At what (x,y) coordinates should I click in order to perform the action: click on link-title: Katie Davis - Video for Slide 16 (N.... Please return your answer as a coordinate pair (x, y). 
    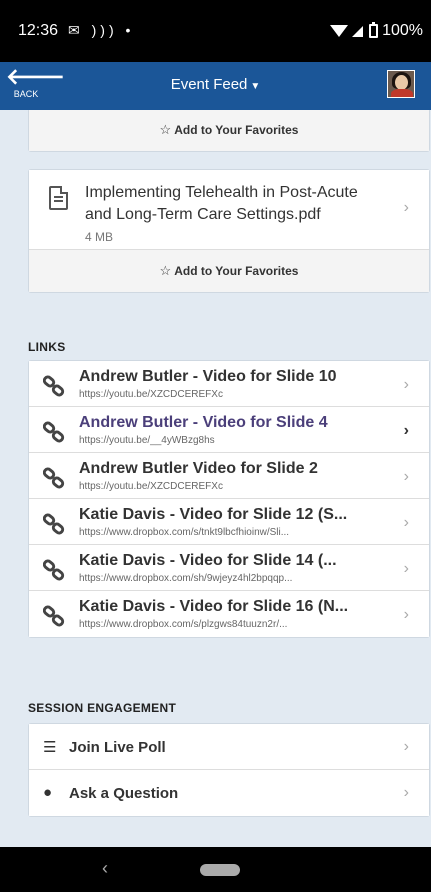
    Looking at the image, I should click on (214, 606).